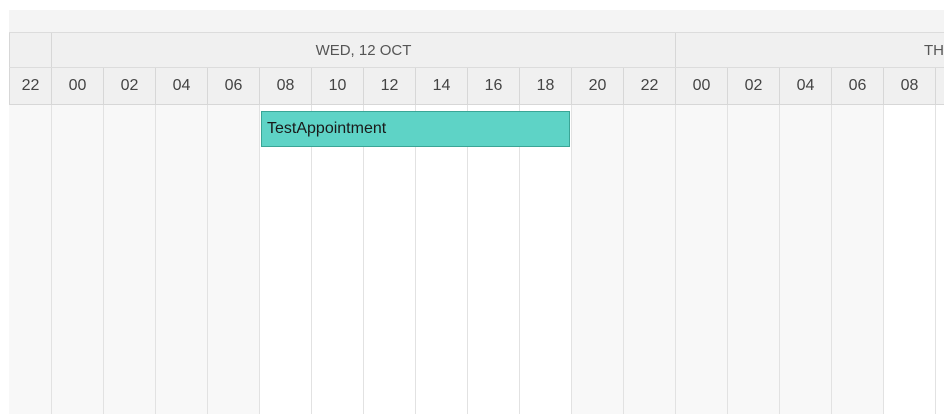 The width and height of the screenshot is (944, 414). I want to click on top-strip, so click(472, 5).